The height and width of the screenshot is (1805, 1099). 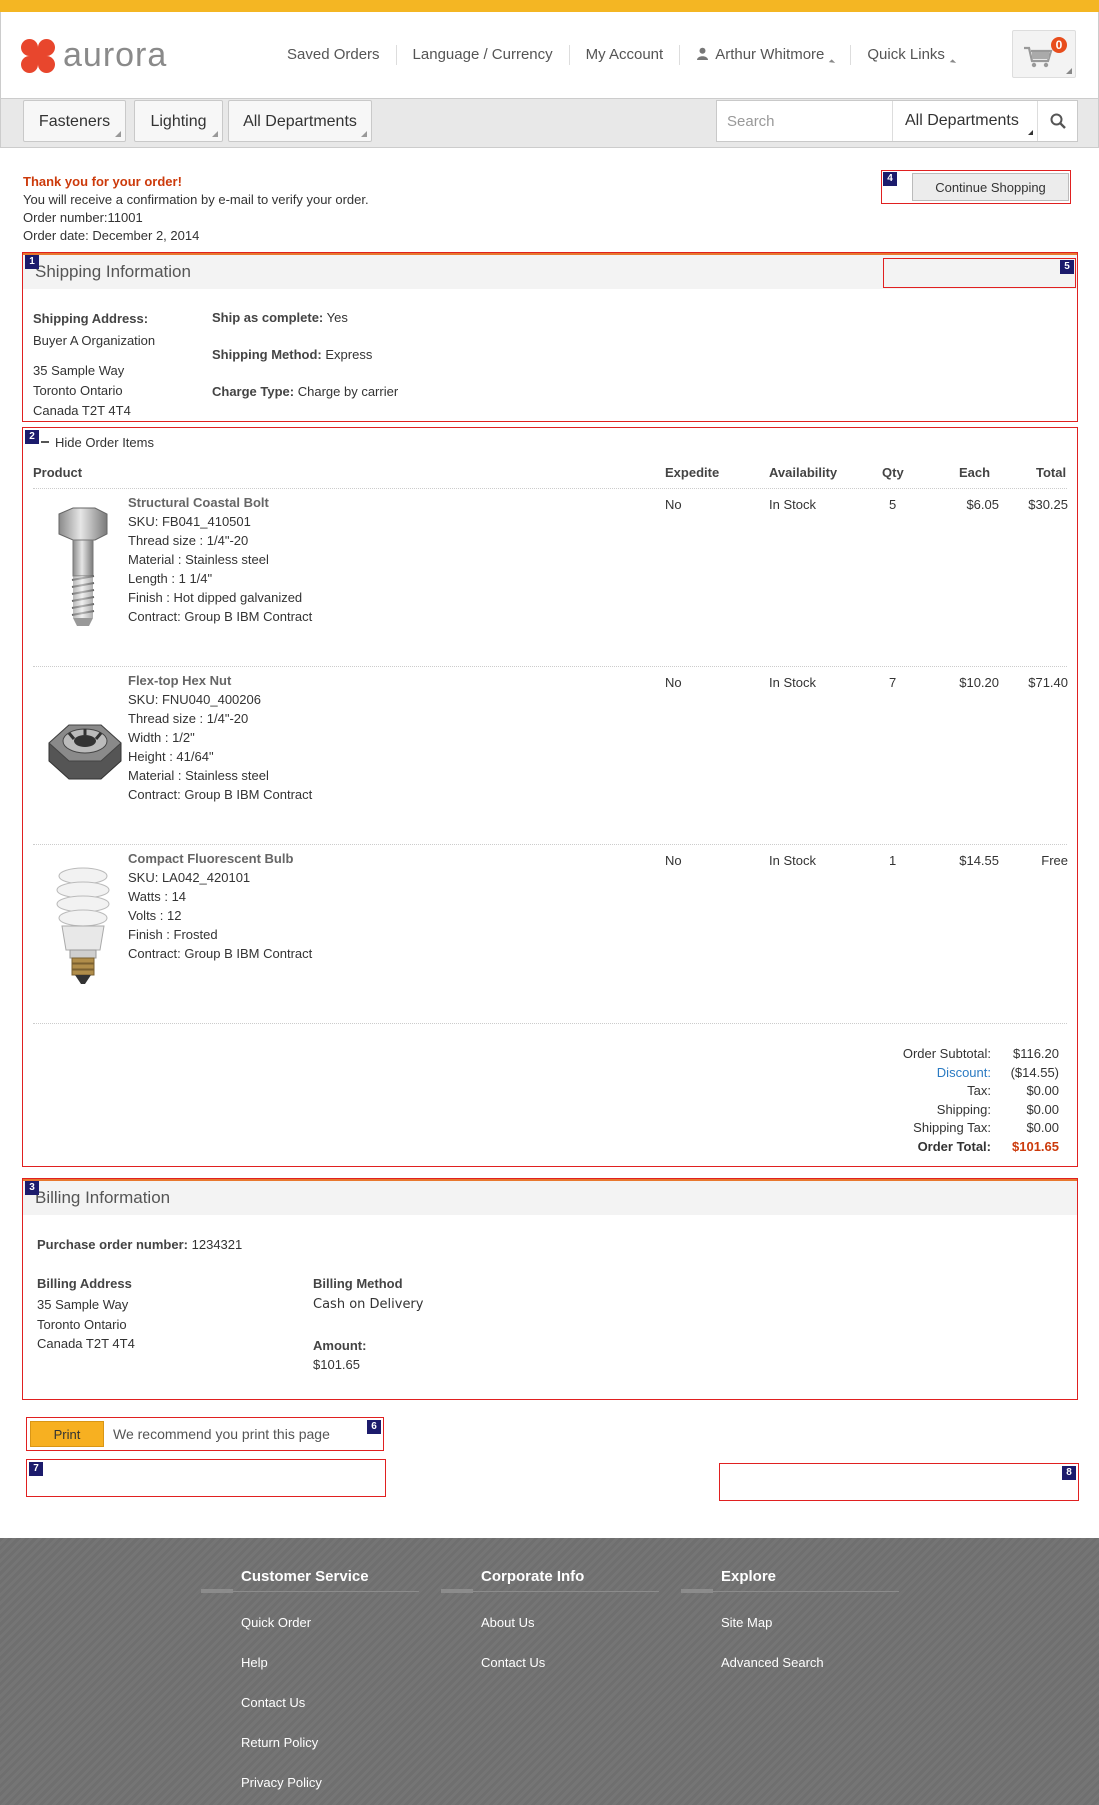 I want to click on billing-street: 35 Sample Way, so click(x=83, y=1304).